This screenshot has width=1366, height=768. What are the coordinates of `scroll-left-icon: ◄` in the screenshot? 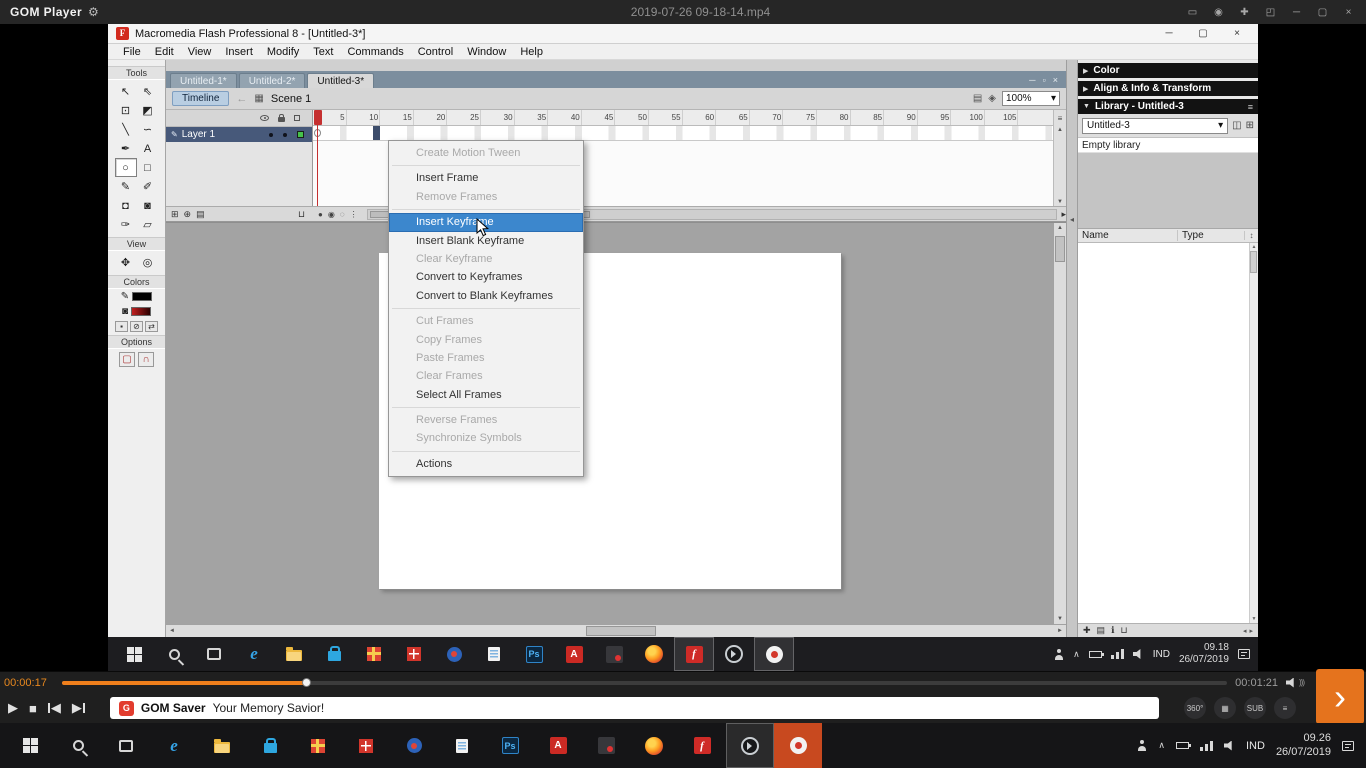 It's located at (172, 631).